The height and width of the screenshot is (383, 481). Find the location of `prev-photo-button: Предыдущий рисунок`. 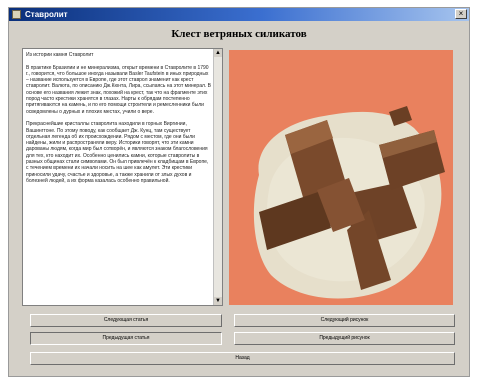

prev-photo-button: Предыдущий рисунок is located at coordinates (344, 338).